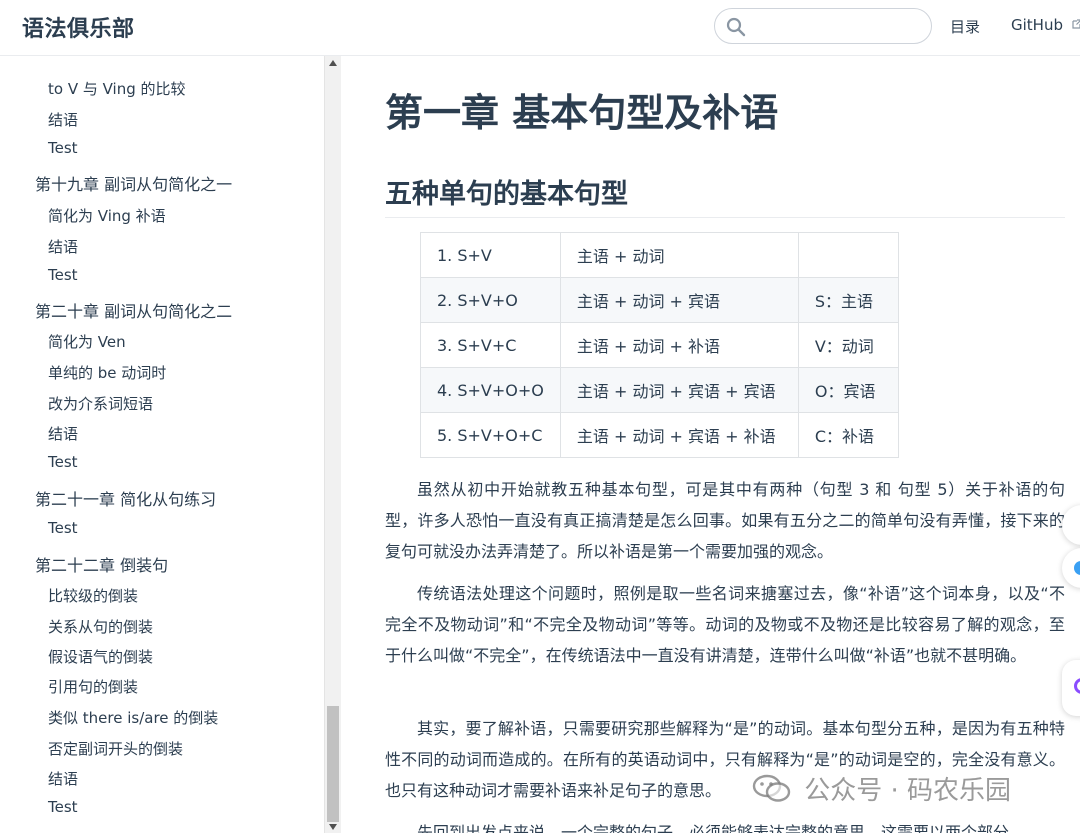 This screenshot has height=833, width=1080. I want to click on external-link-icon, so click(1076, 24).